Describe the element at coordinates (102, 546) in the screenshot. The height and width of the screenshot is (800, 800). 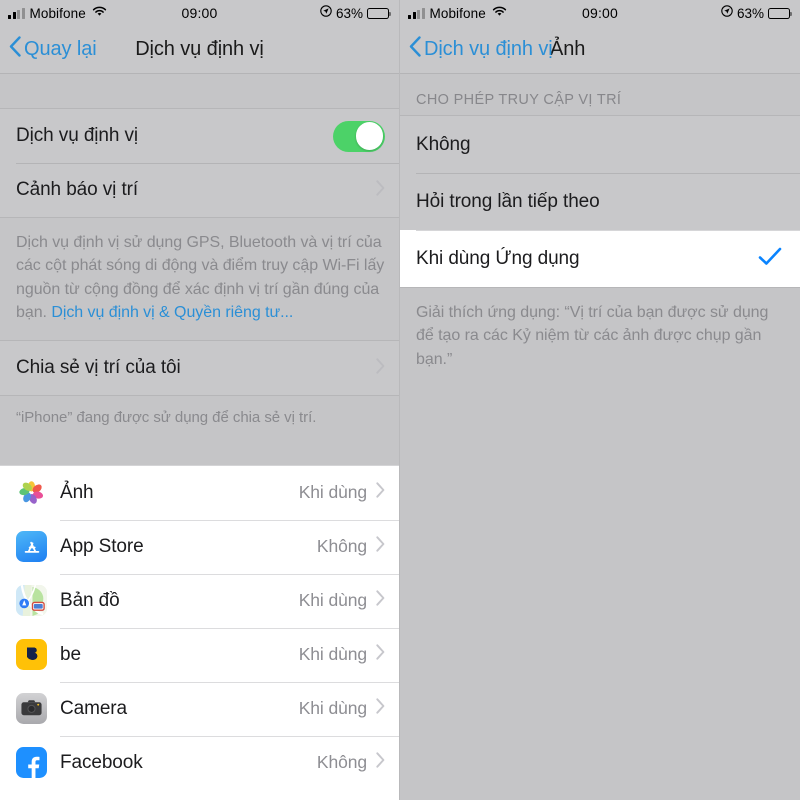
I see `app-name-app-store: App Store` at that location.